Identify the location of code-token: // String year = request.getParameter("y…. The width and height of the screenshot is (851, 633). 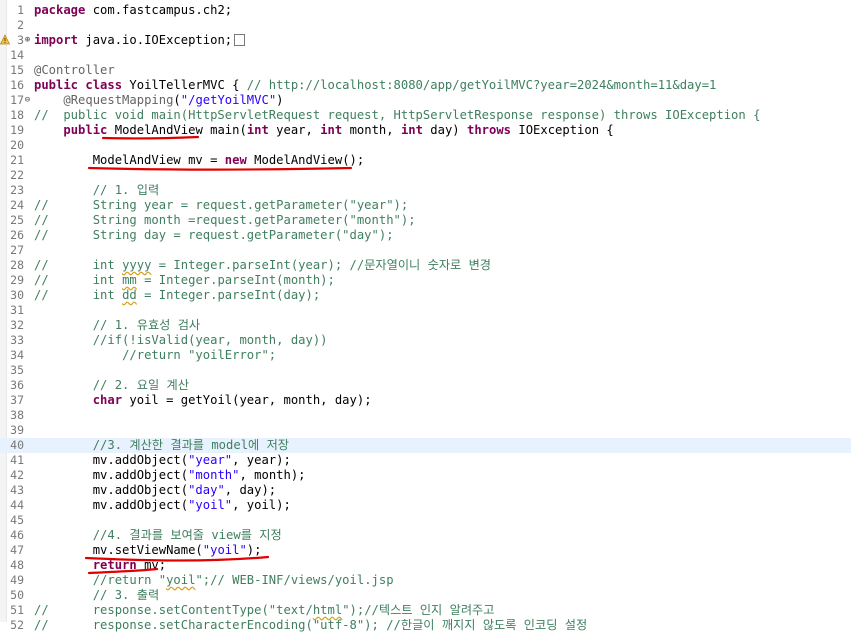
(221, 205).